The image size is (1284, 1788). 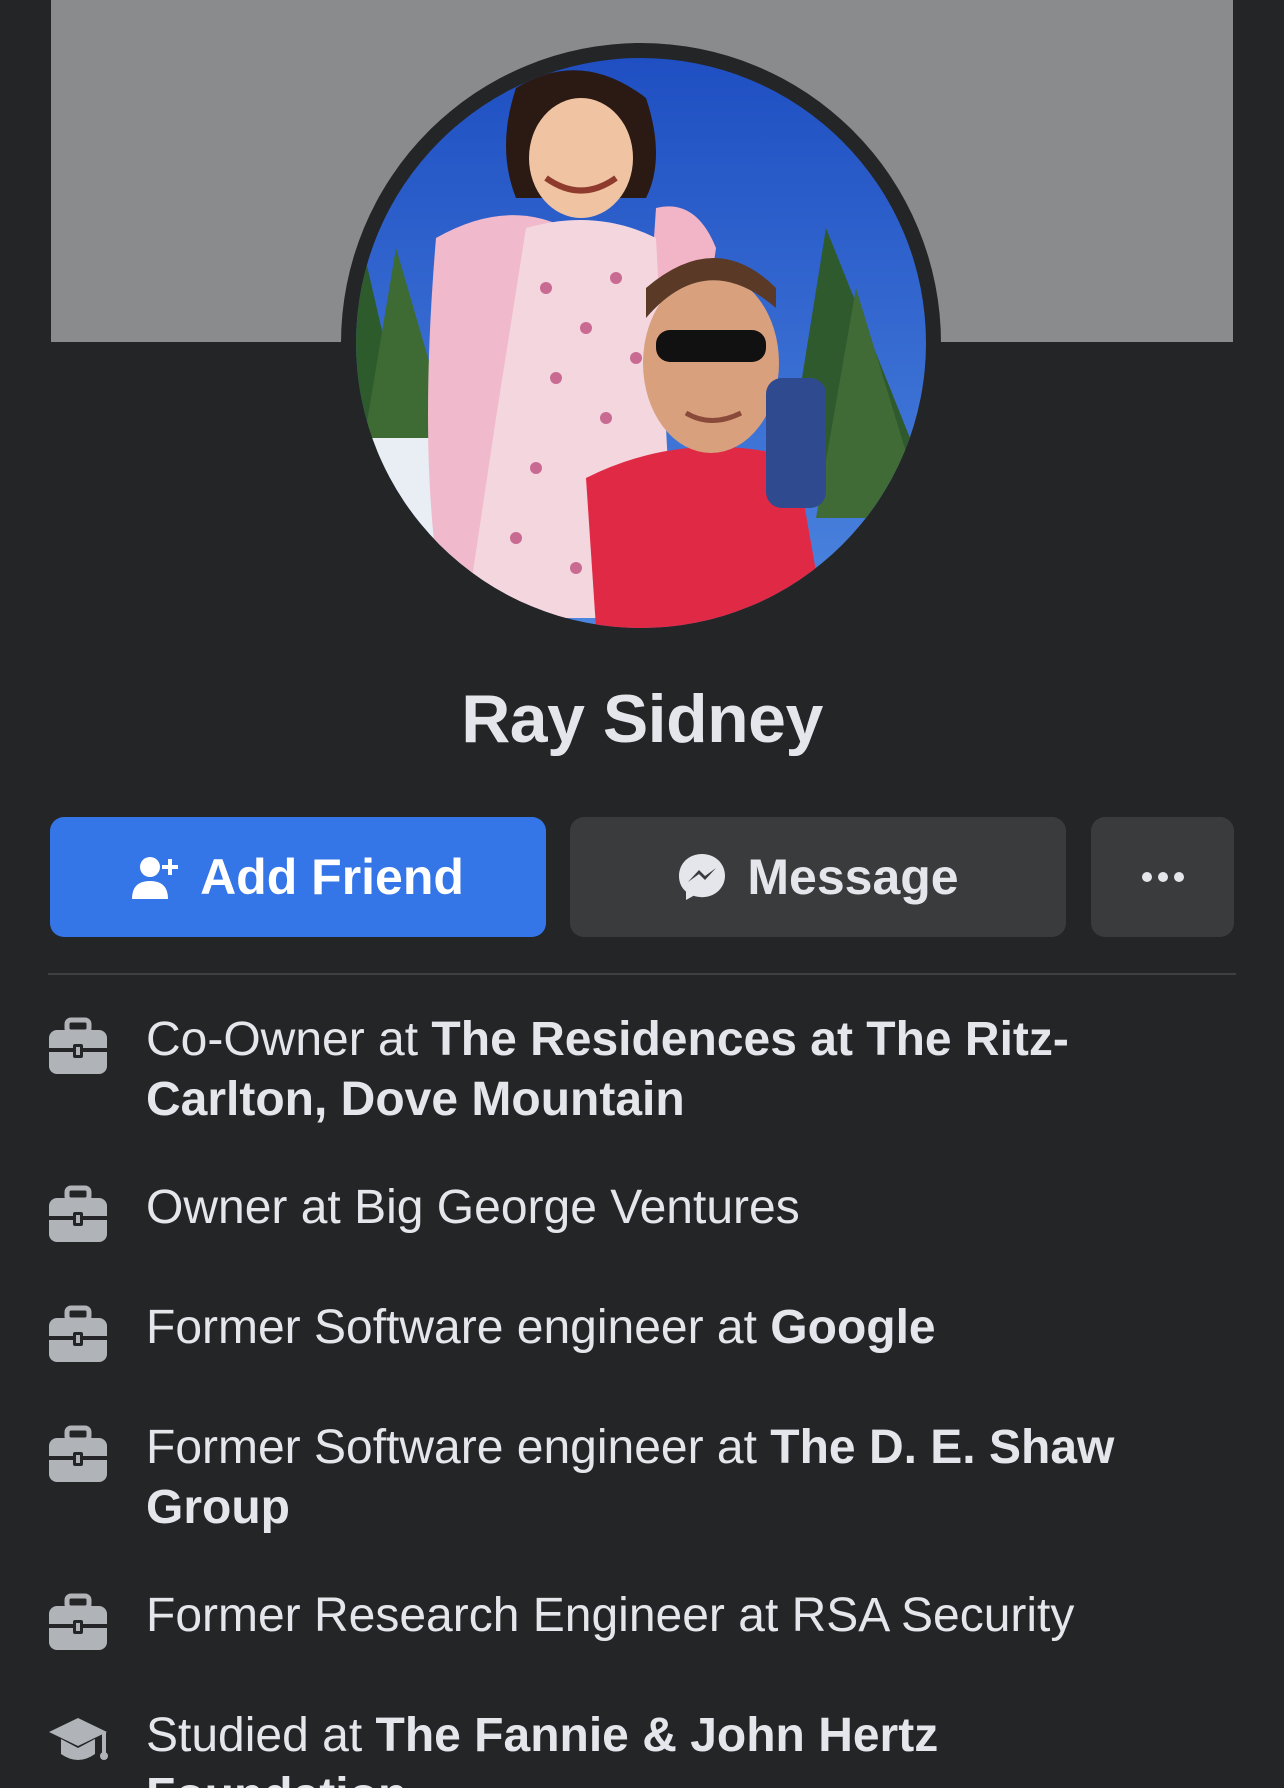 I want to click on add-friend-button: Add Friend, so click(x=298, y=877).